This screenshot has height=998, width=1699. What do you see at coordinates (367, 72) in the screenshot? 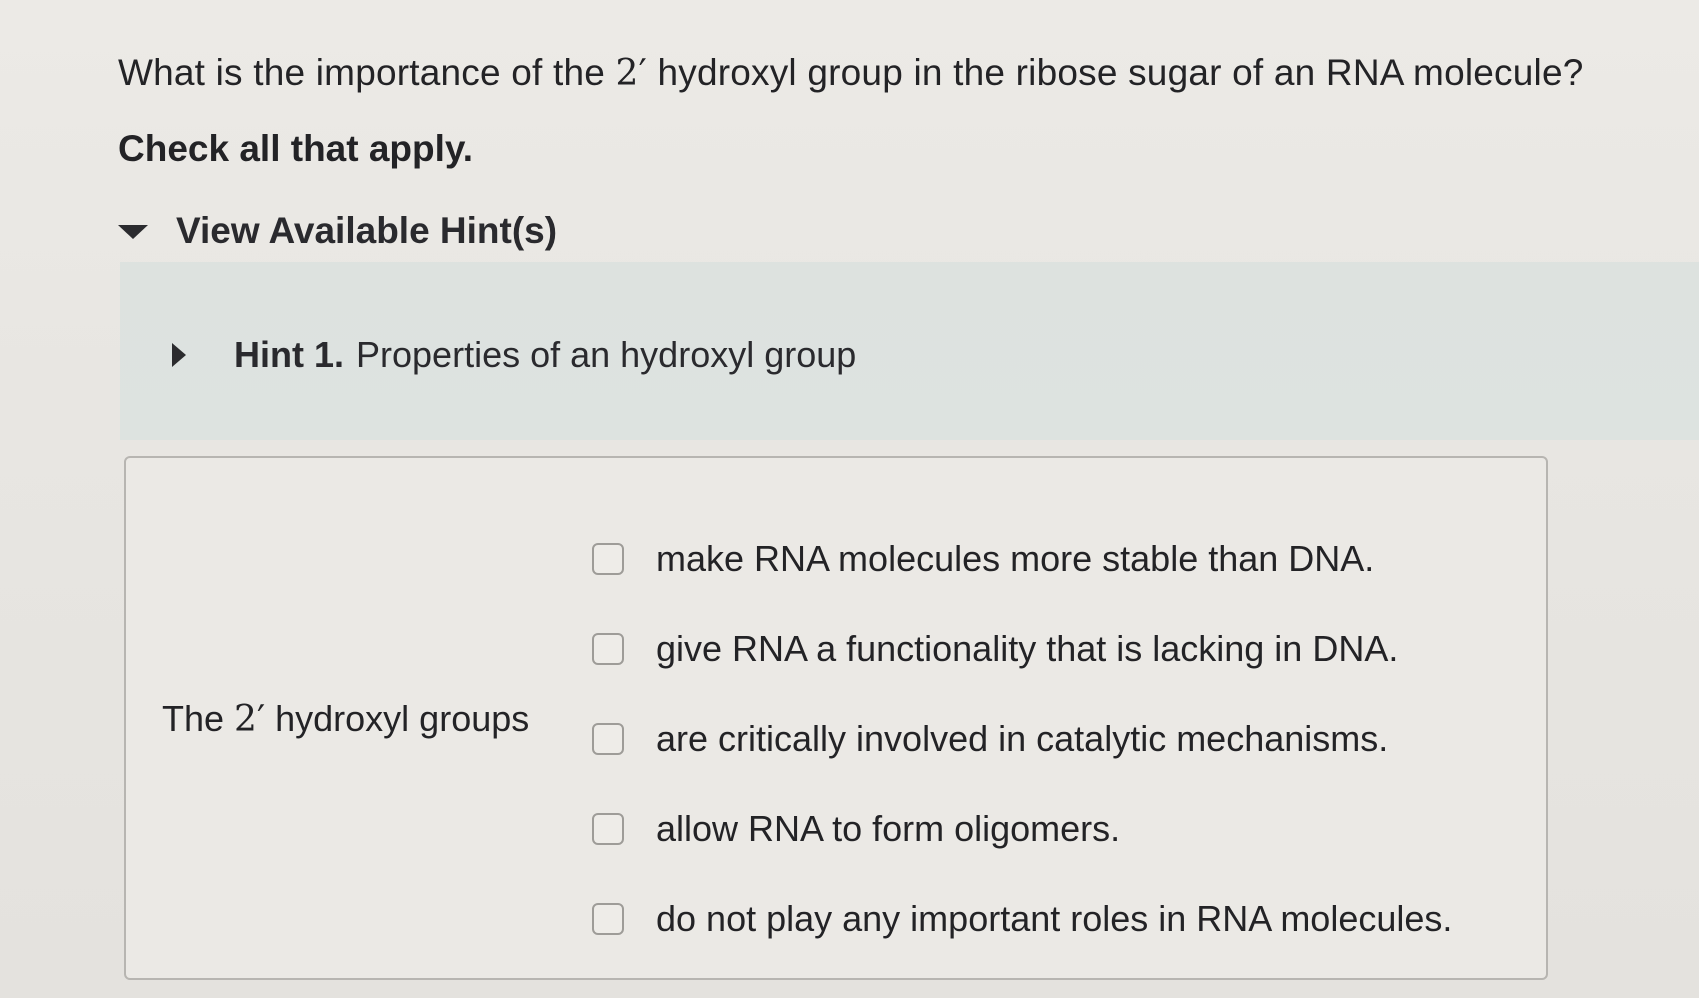
I see `question-text-start: What is the importance of the` at bounding box center [367, 72].